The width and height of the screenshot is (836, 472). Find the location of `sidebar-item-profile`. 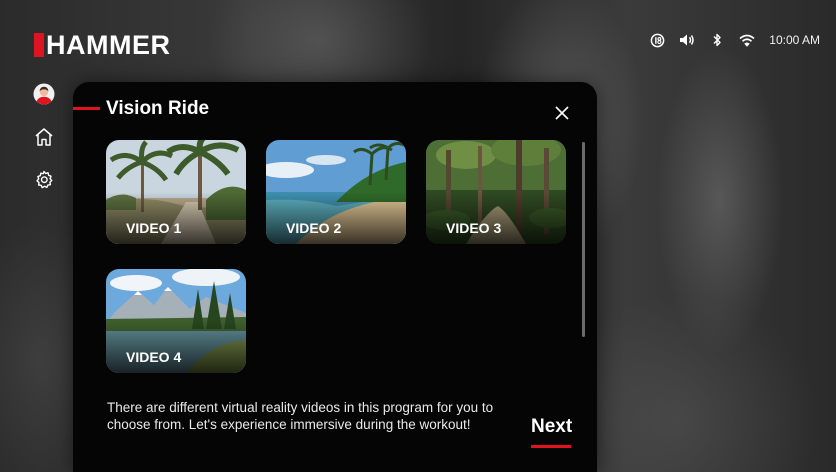

sidebar-item-profile is located at coordinates (44, 94).